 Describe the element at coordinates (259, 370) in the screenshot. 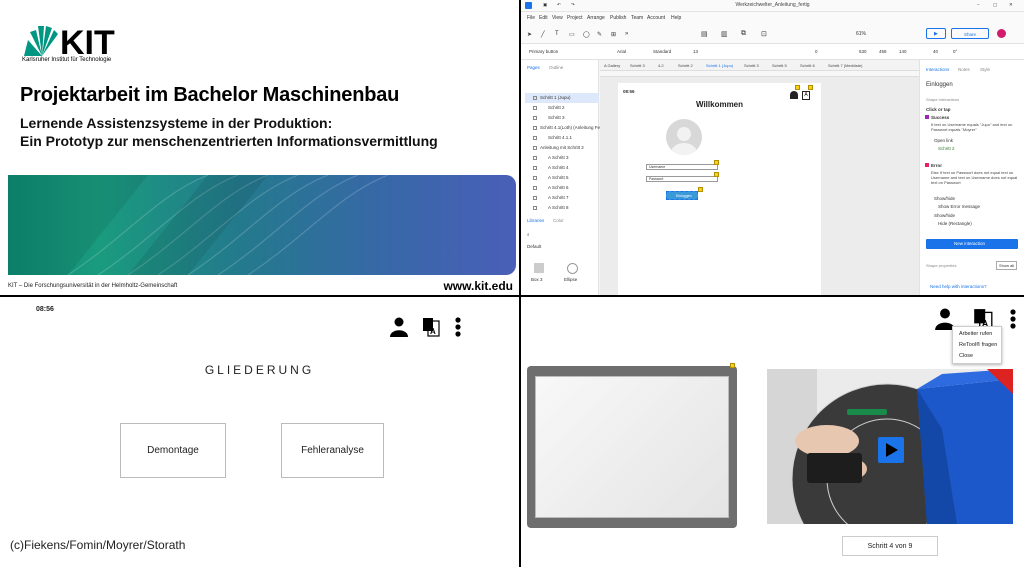

I see `outline-title: GLIEDERUNG` at that location.